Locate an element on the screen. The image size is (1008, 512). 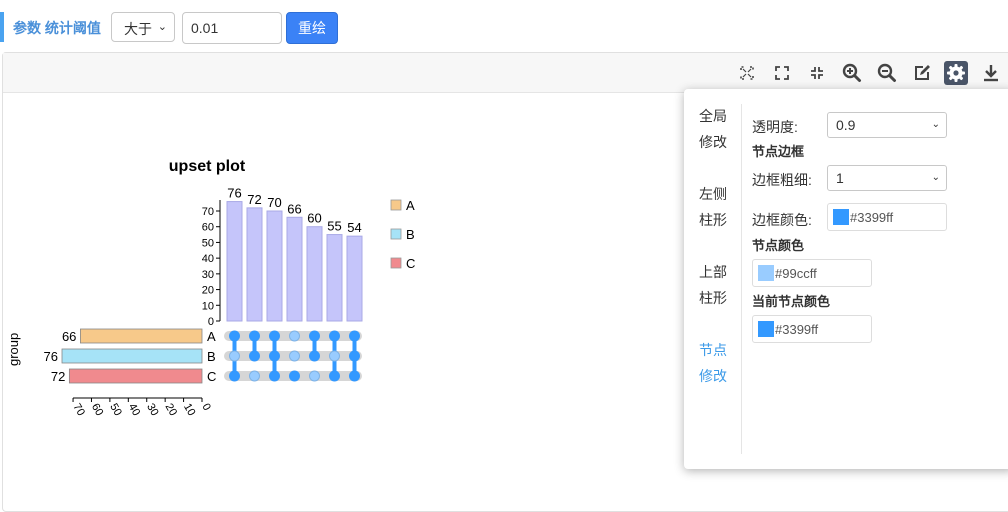
menu-divider is located at coordinates (741, 279).